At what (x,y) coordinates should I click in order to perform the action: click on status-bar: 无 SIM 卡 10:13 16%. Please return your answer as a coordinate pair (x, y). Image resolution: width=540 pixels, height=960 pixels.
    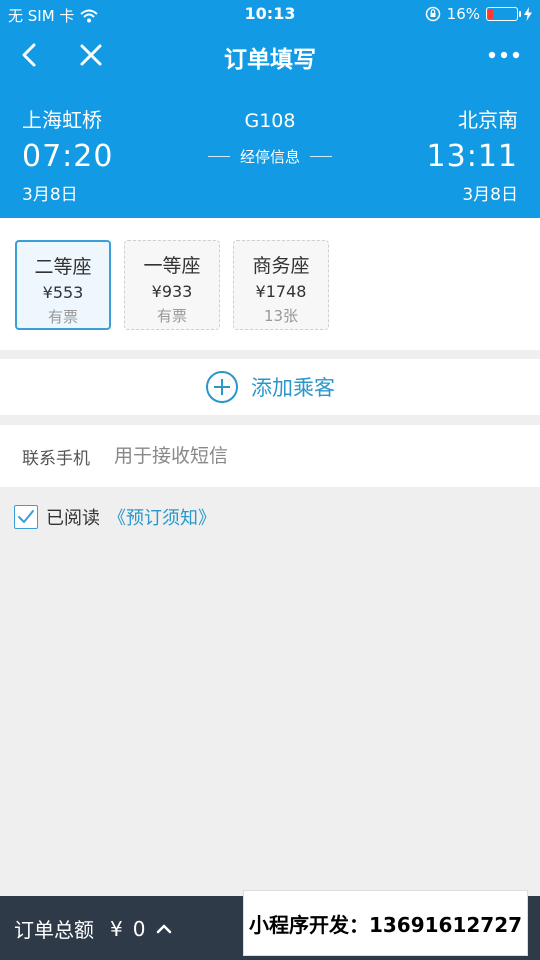
    Looking at the image, I should click on (270, 14).